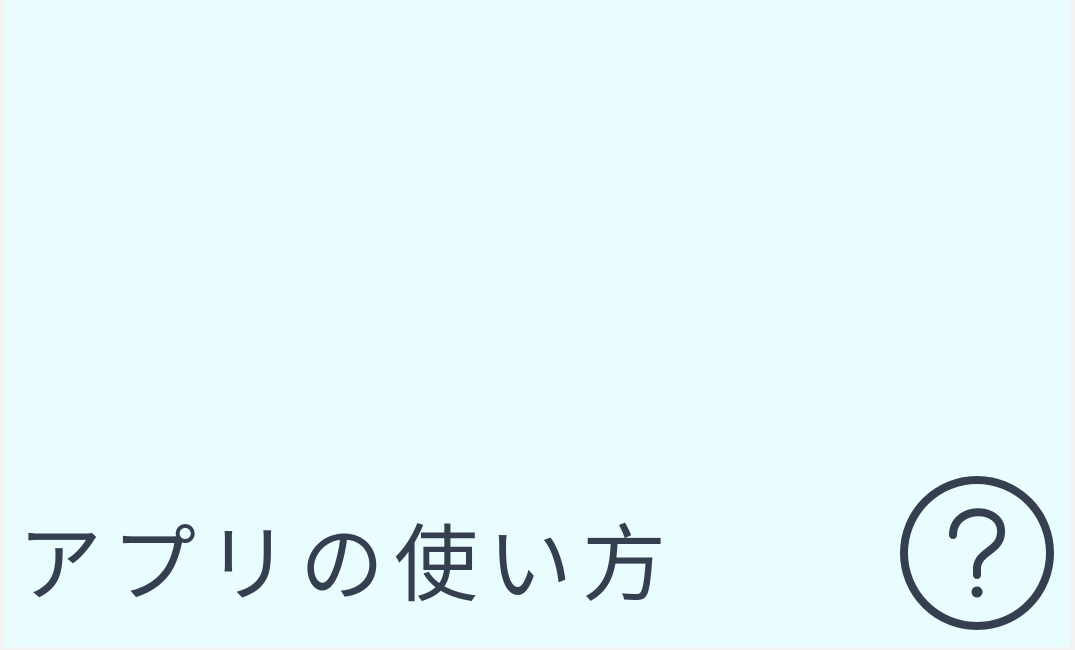  Describe the element at coordinates (347, 565) in the screenshot. I see `how-to-use-label: アプリの使い方` at that location.